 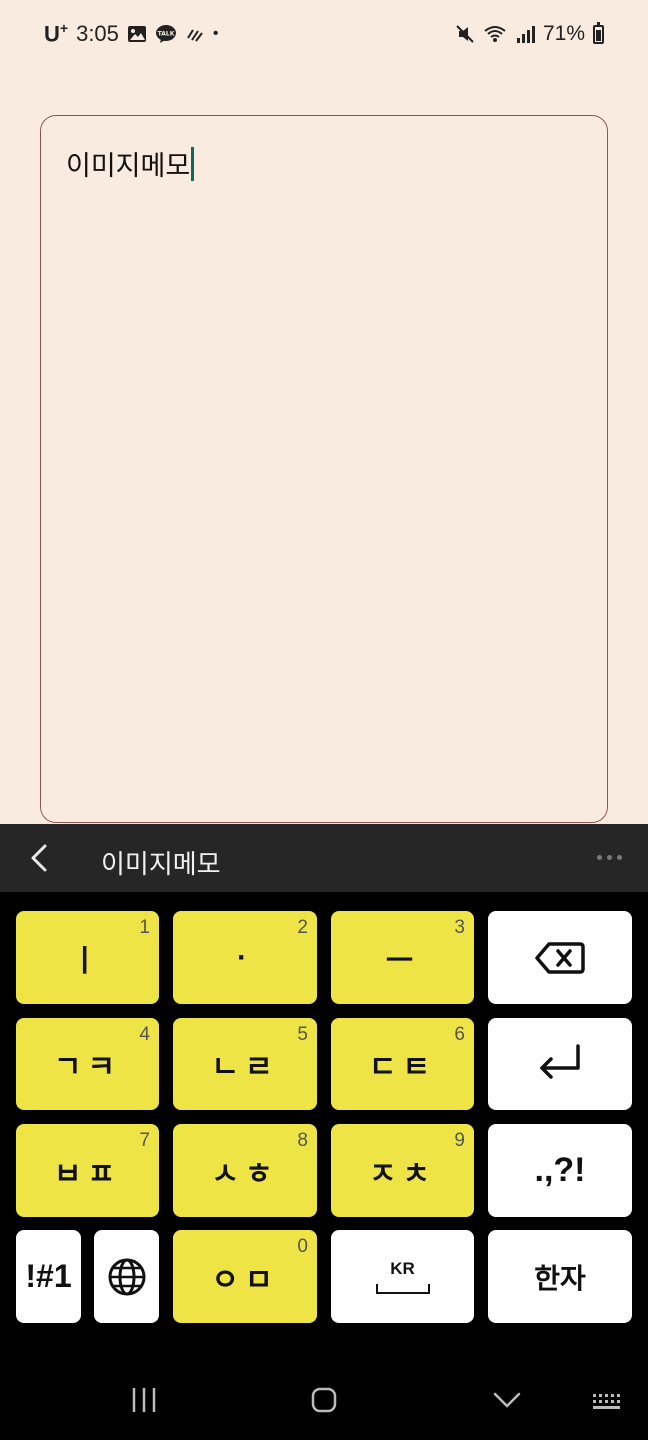 I want to click on space-icon, so click(x=402, y=1289).